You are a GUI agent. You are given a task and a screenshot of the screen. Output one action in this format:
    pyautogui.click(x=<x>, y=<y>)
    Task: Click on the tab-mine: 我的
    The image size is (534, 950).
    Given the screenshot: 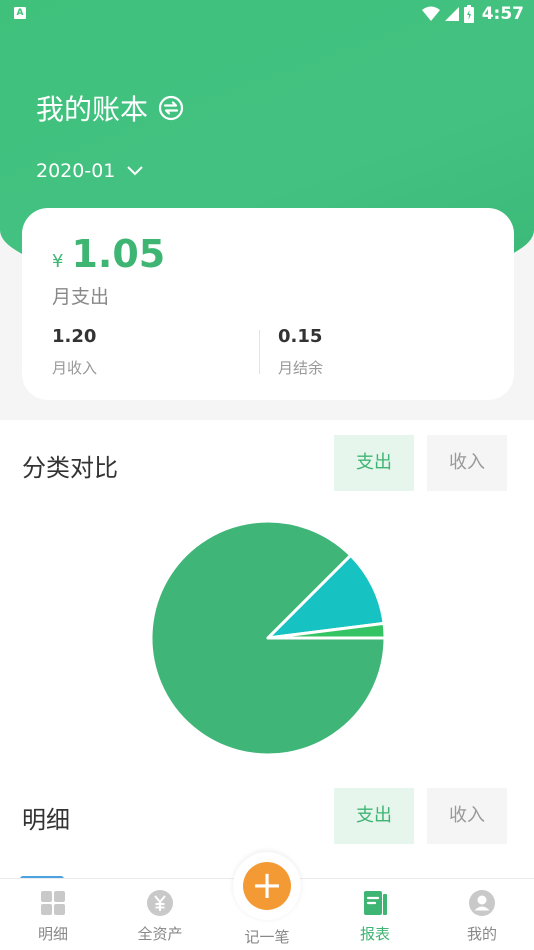 What is the action you would take?
    pyautogui.click(x=482, y=916)
    